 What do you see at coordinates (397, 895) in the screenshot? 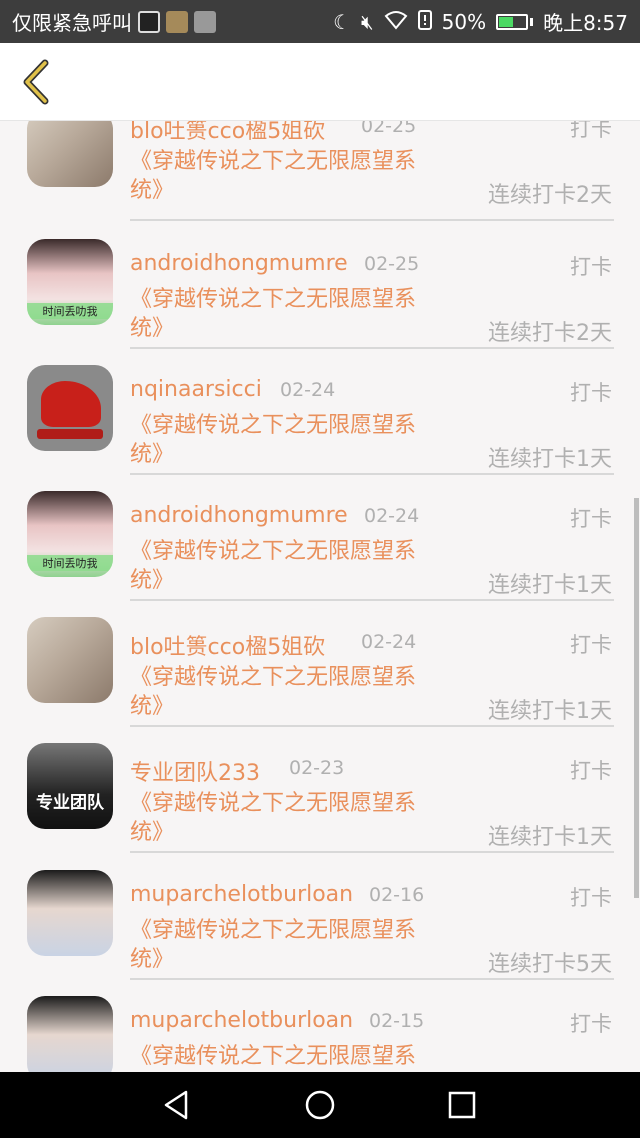
I see `post-date: 02-16` at bounding box center [397, 895].